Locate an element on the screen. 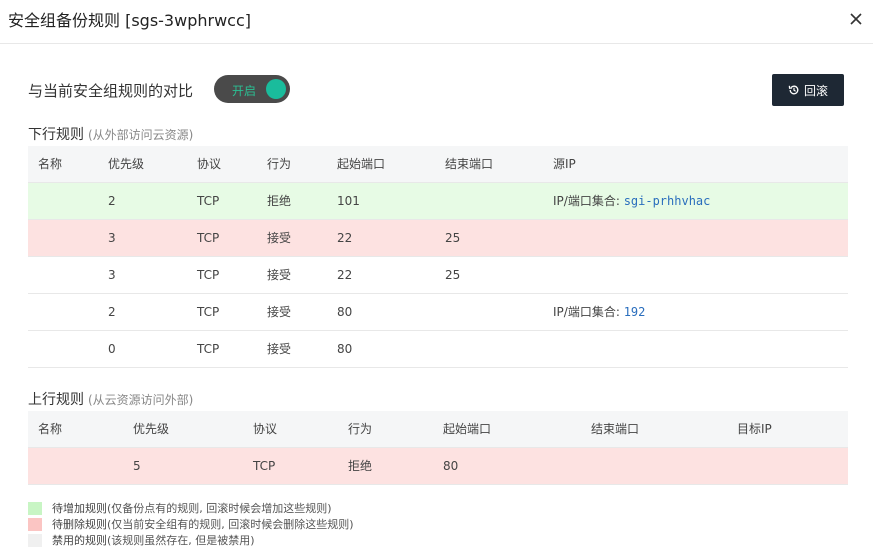 Image resolution: width=873 pixels, height=557 pixels. inbound-section-title: 下行规则 (从外部访问云资源) is located at coordinates (110, 134).